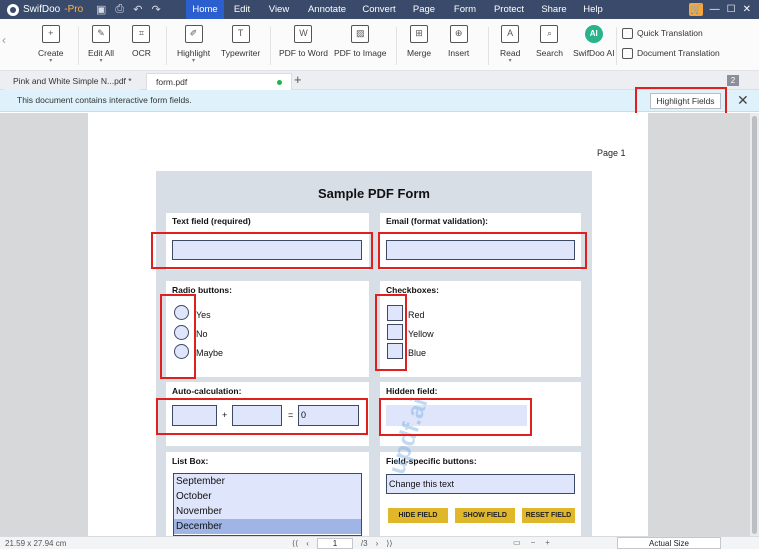 The image size is (759, 549). I want to click on app-logo: SwifDoo -Pro, so click(45, 9).